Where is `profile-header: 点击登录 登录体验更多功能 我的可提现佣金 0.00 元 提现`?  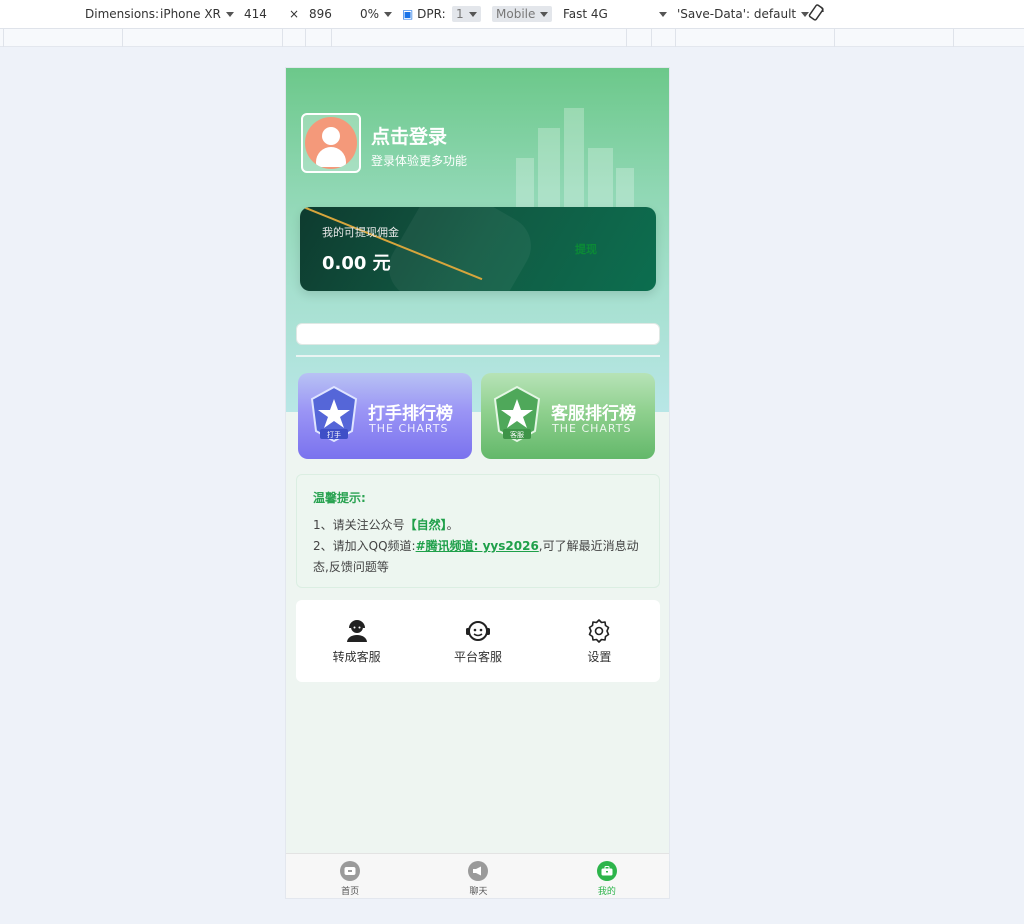 profile-header: 点击登录 登录体验更多功能 我的可提现佣金 0.00 元 提现 is located at coordinates (477, 240).